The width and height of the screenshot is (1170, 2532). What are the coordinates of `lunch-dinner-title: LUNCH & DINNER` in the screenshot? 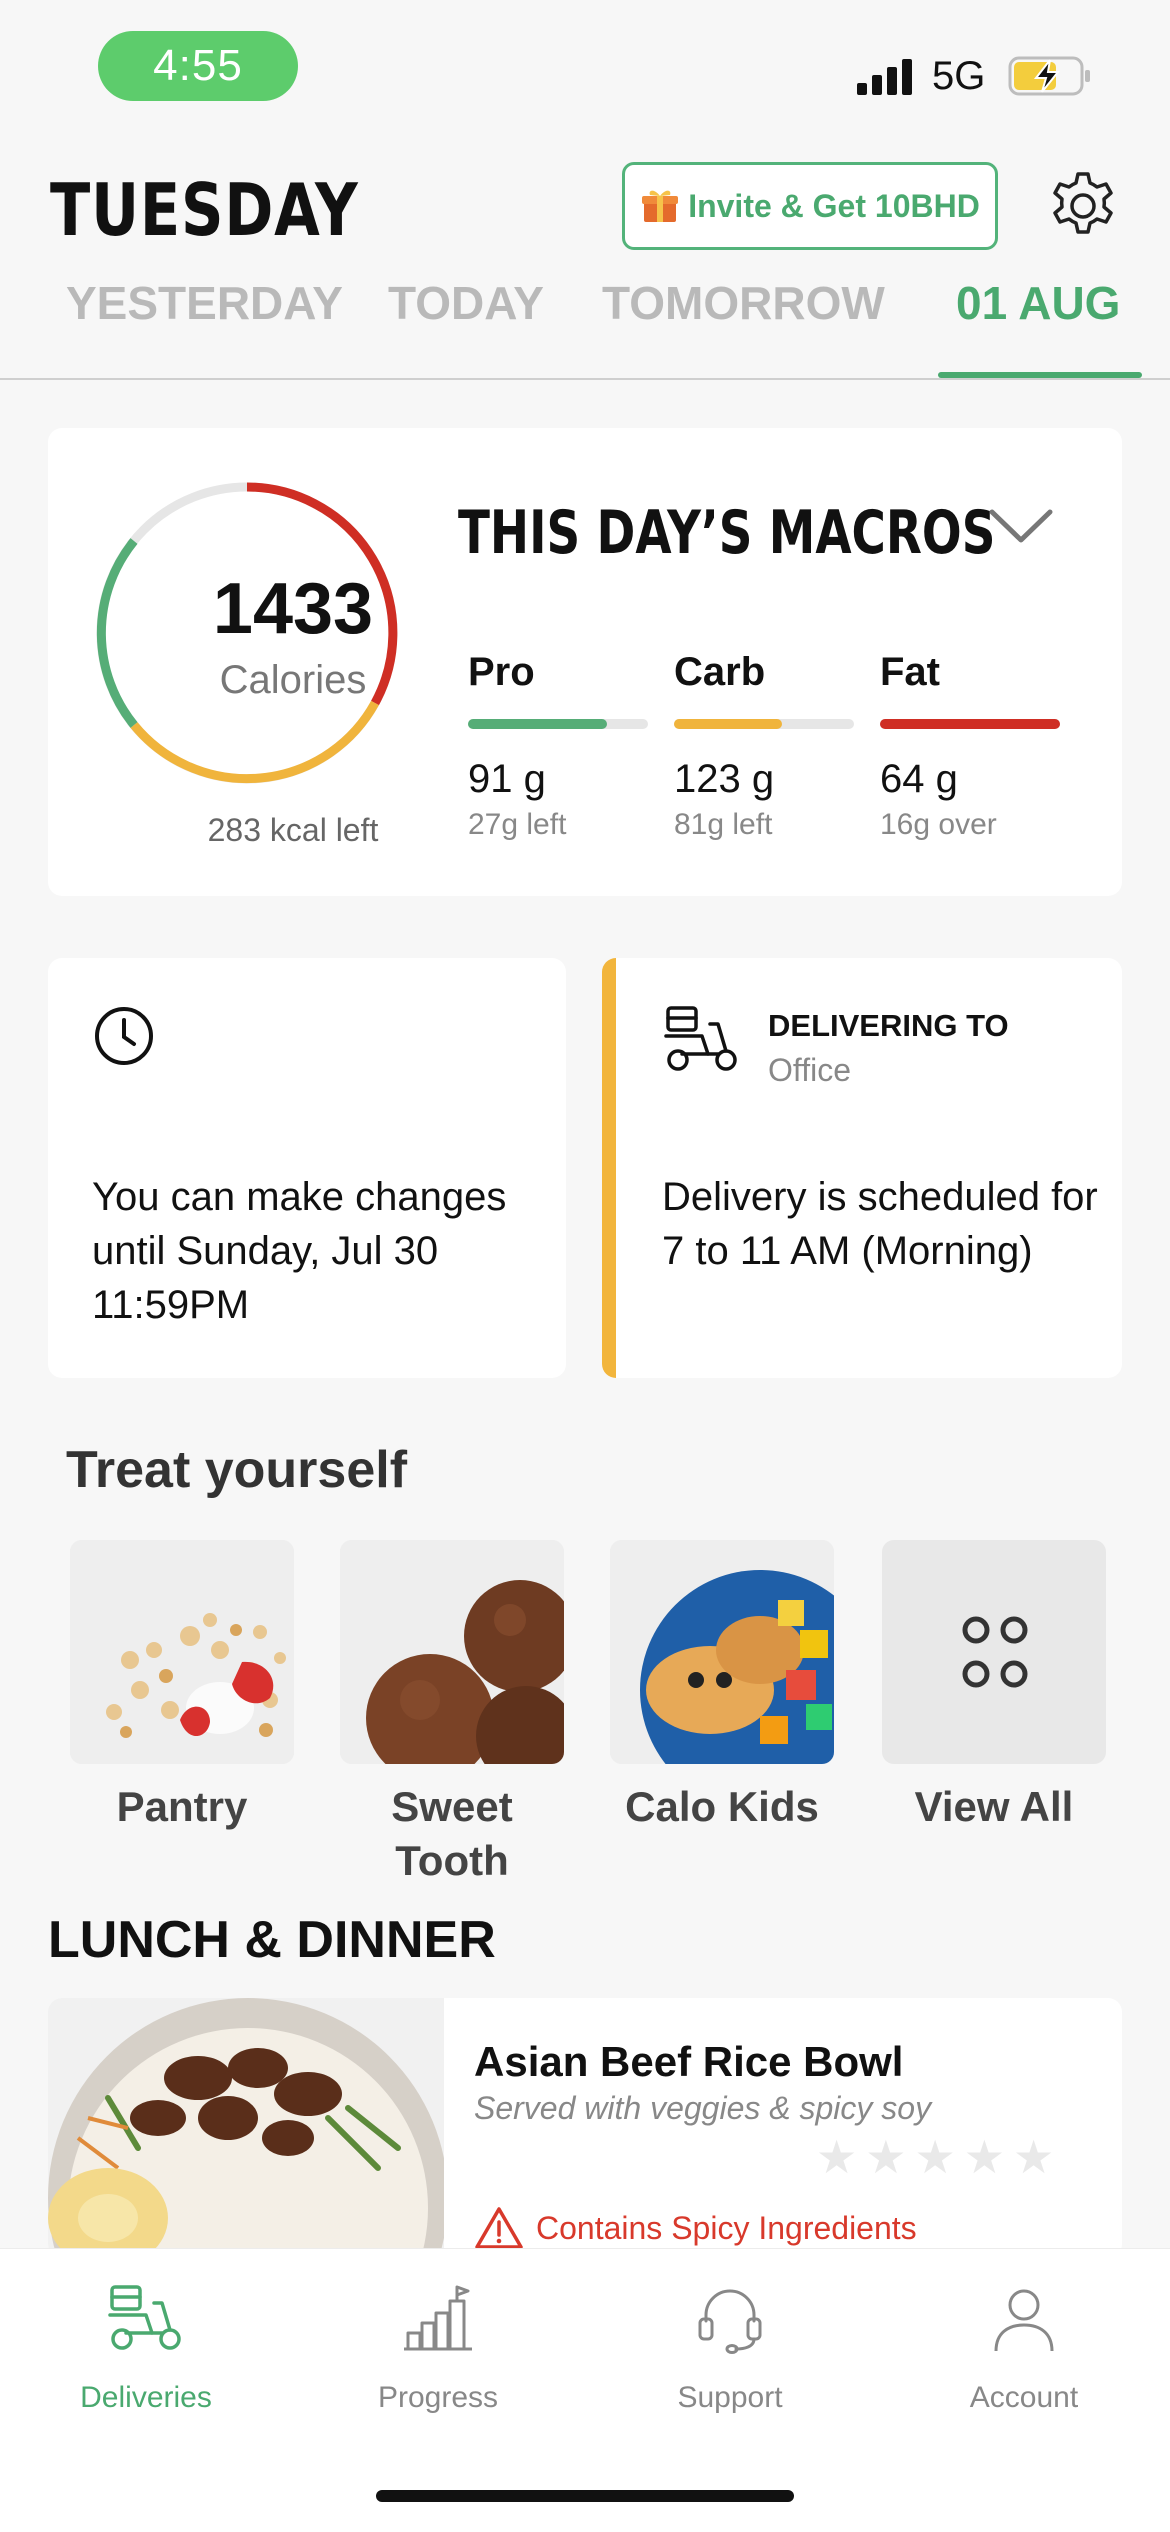 It's located at (272, 1940).